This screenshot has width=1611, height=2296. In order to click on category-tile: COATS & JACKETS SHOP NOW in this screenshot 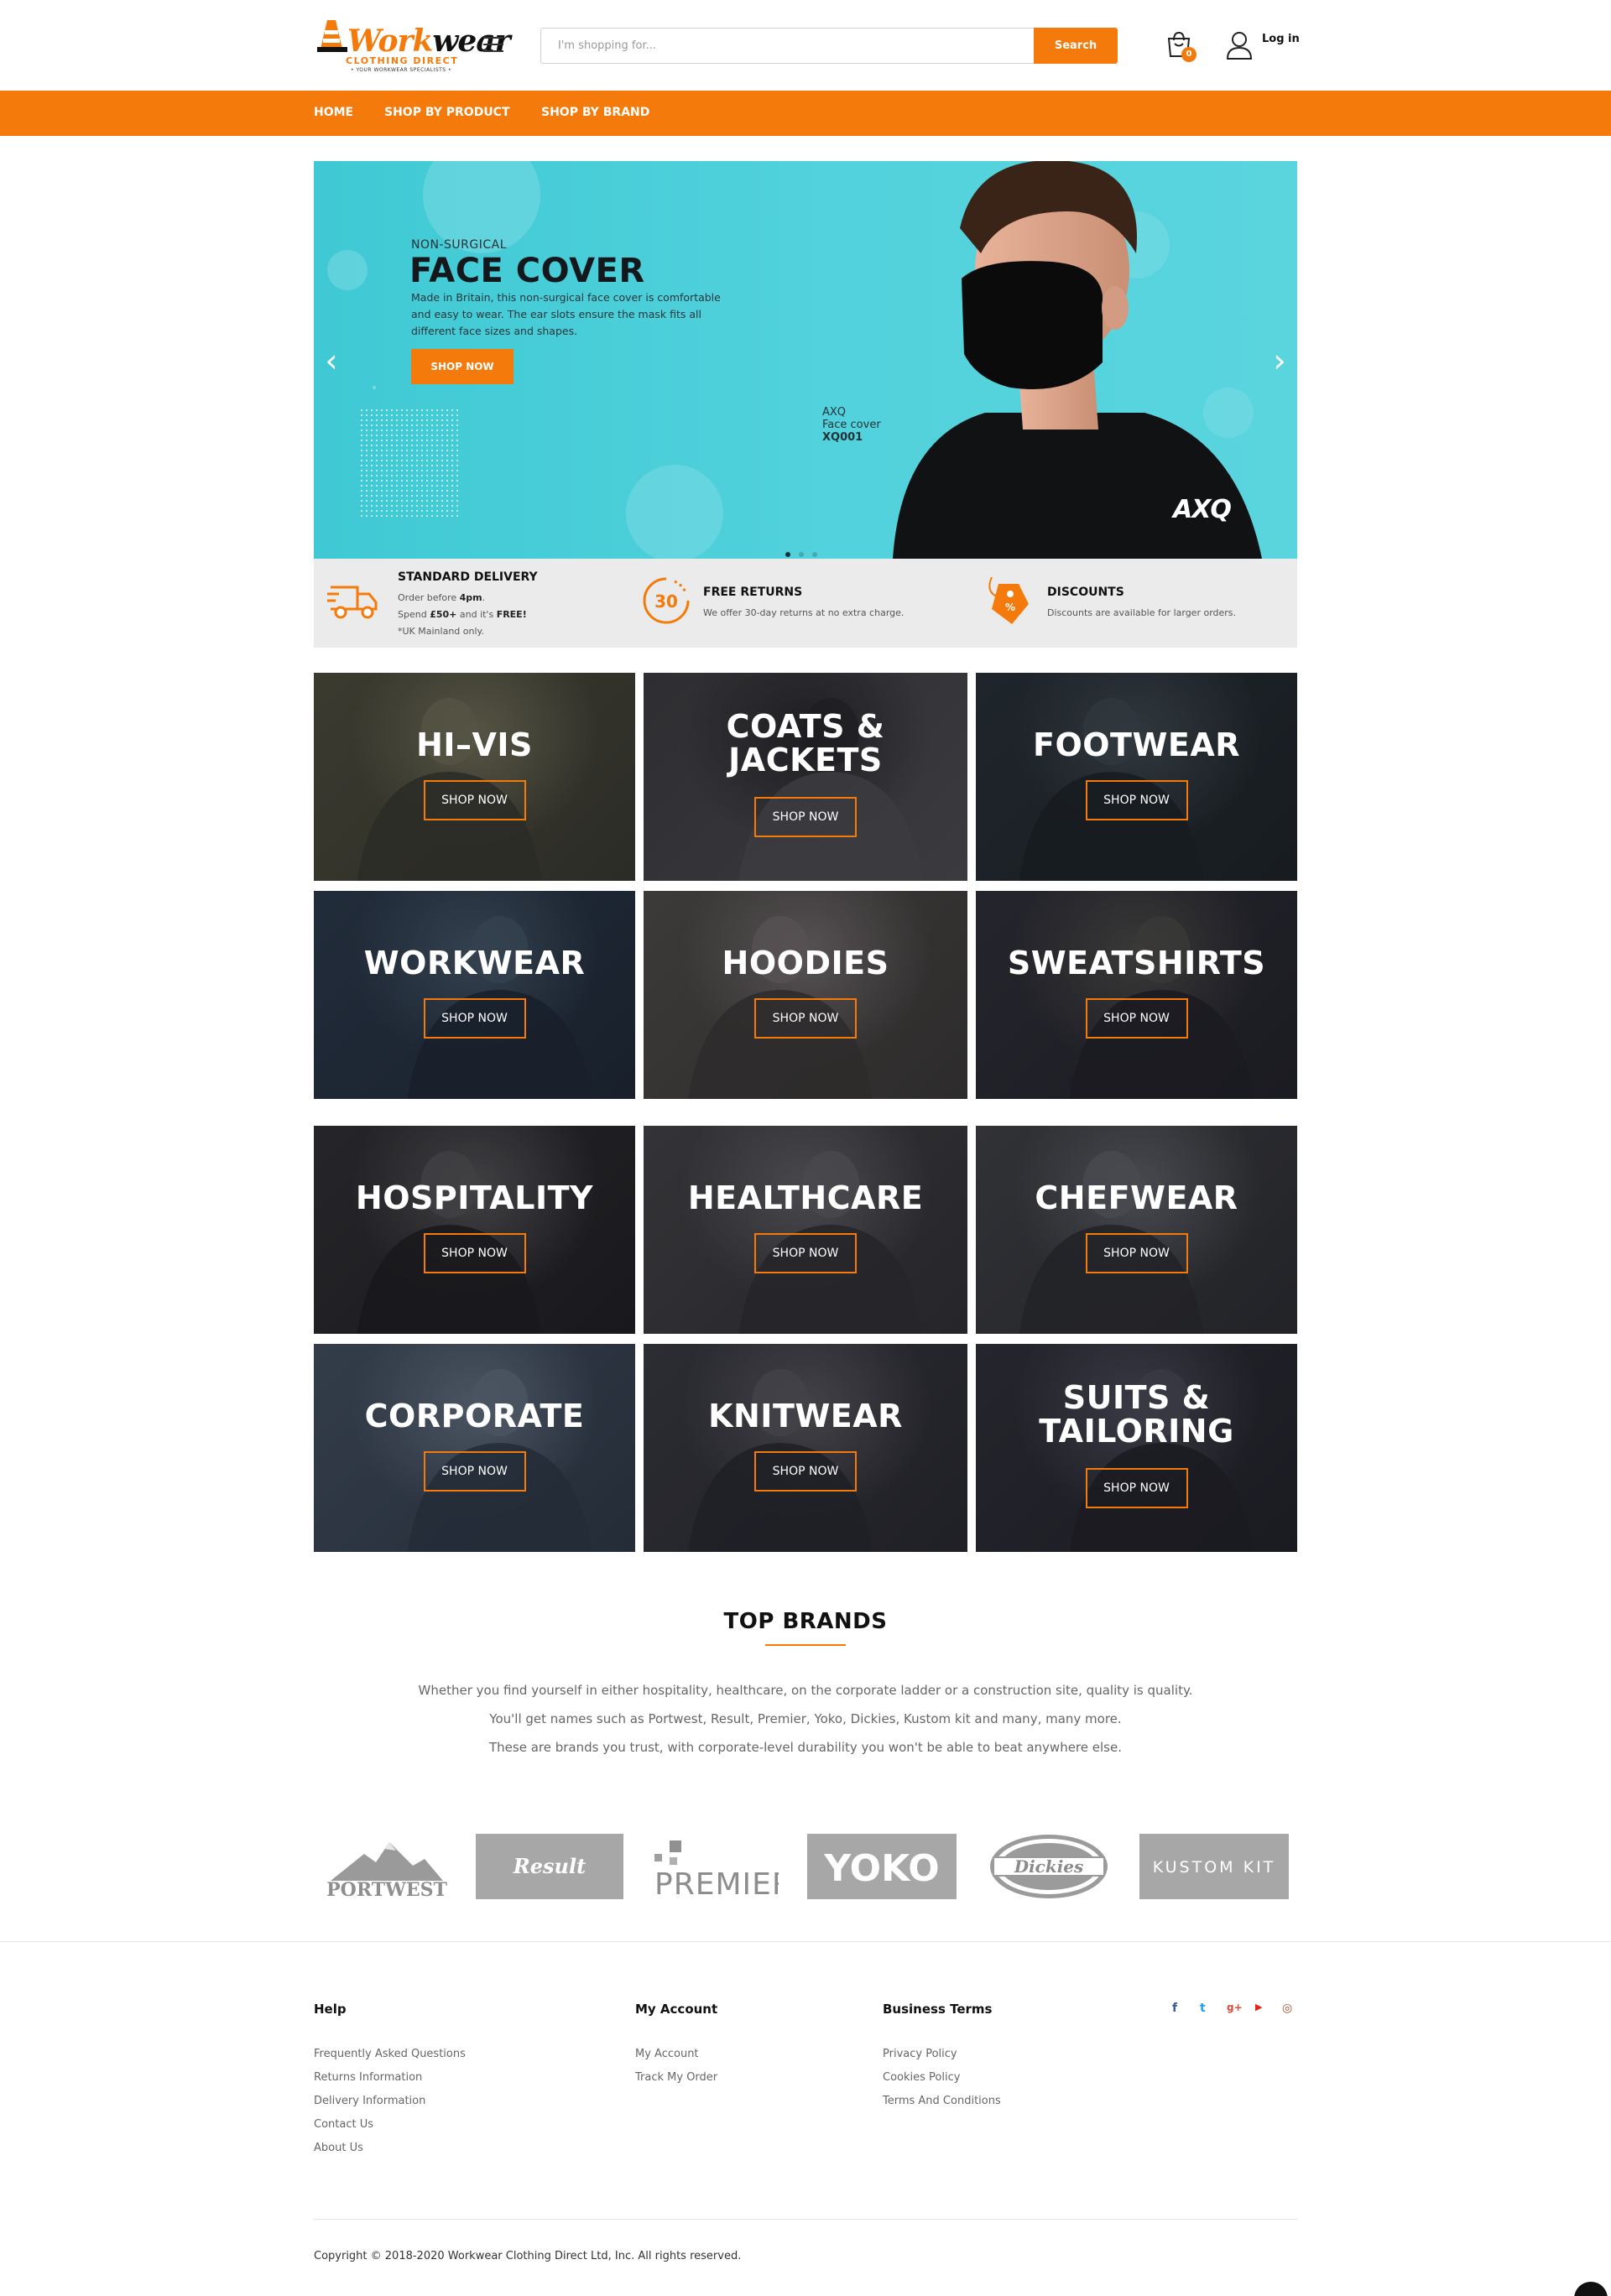, I will do `click(806, 777)`.